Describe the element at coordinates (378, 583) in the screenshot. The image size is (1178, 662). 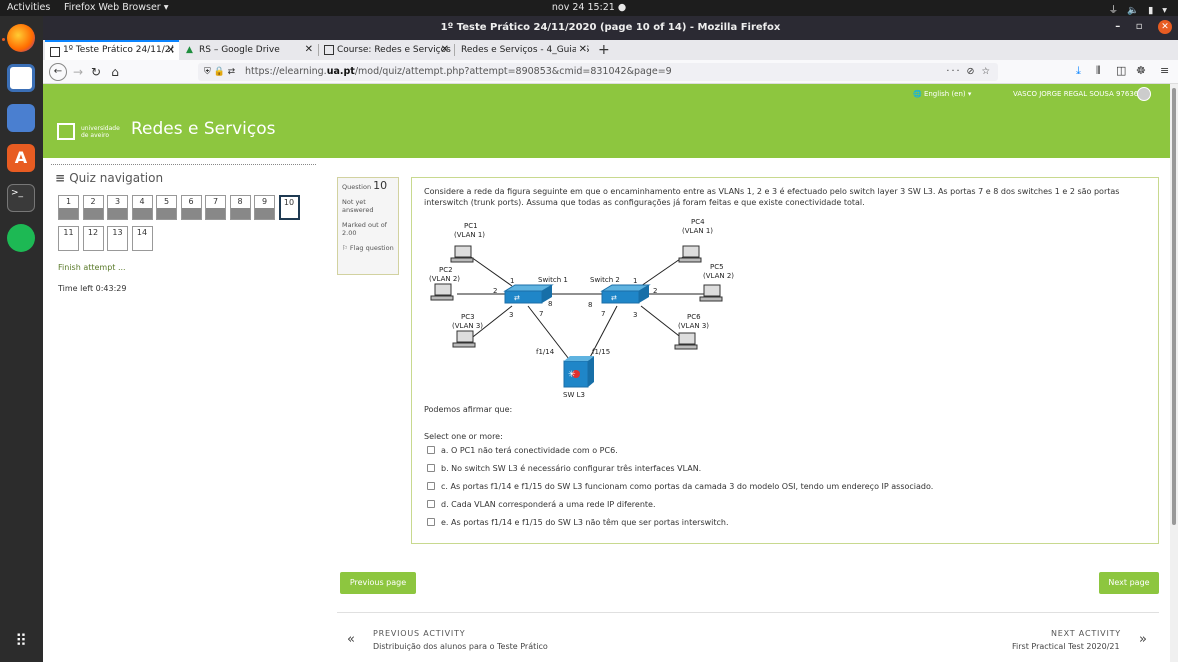
I see `previous-page-button: Previous page` at that location.